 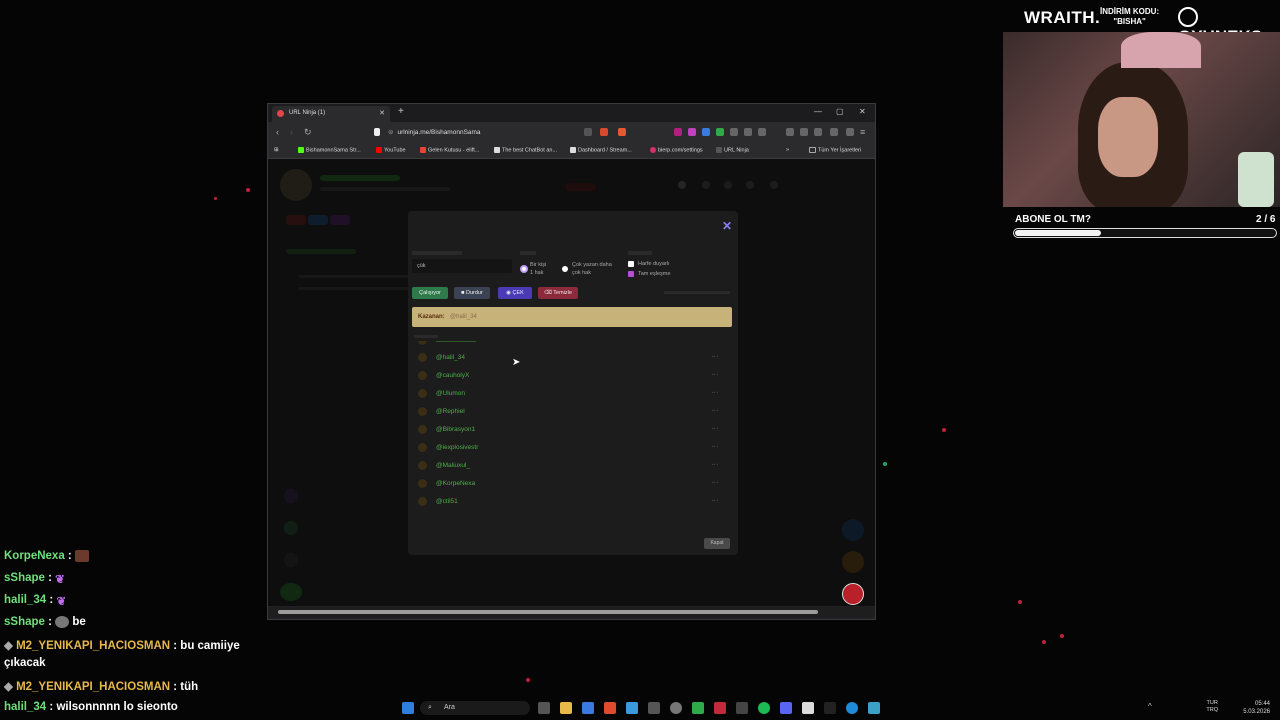 What do you see at coordinates (566, 708) in the screenshot?
I see `file-explorer-icon` at bounding box center [566, 708].